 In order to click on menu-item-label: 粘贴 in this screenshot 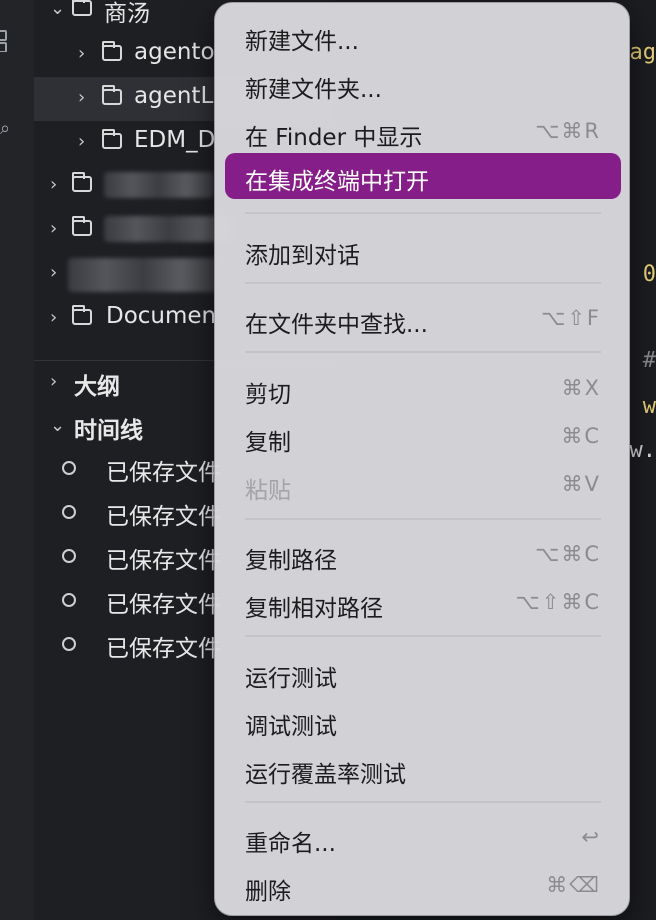, I will do `click(268, 491)`.